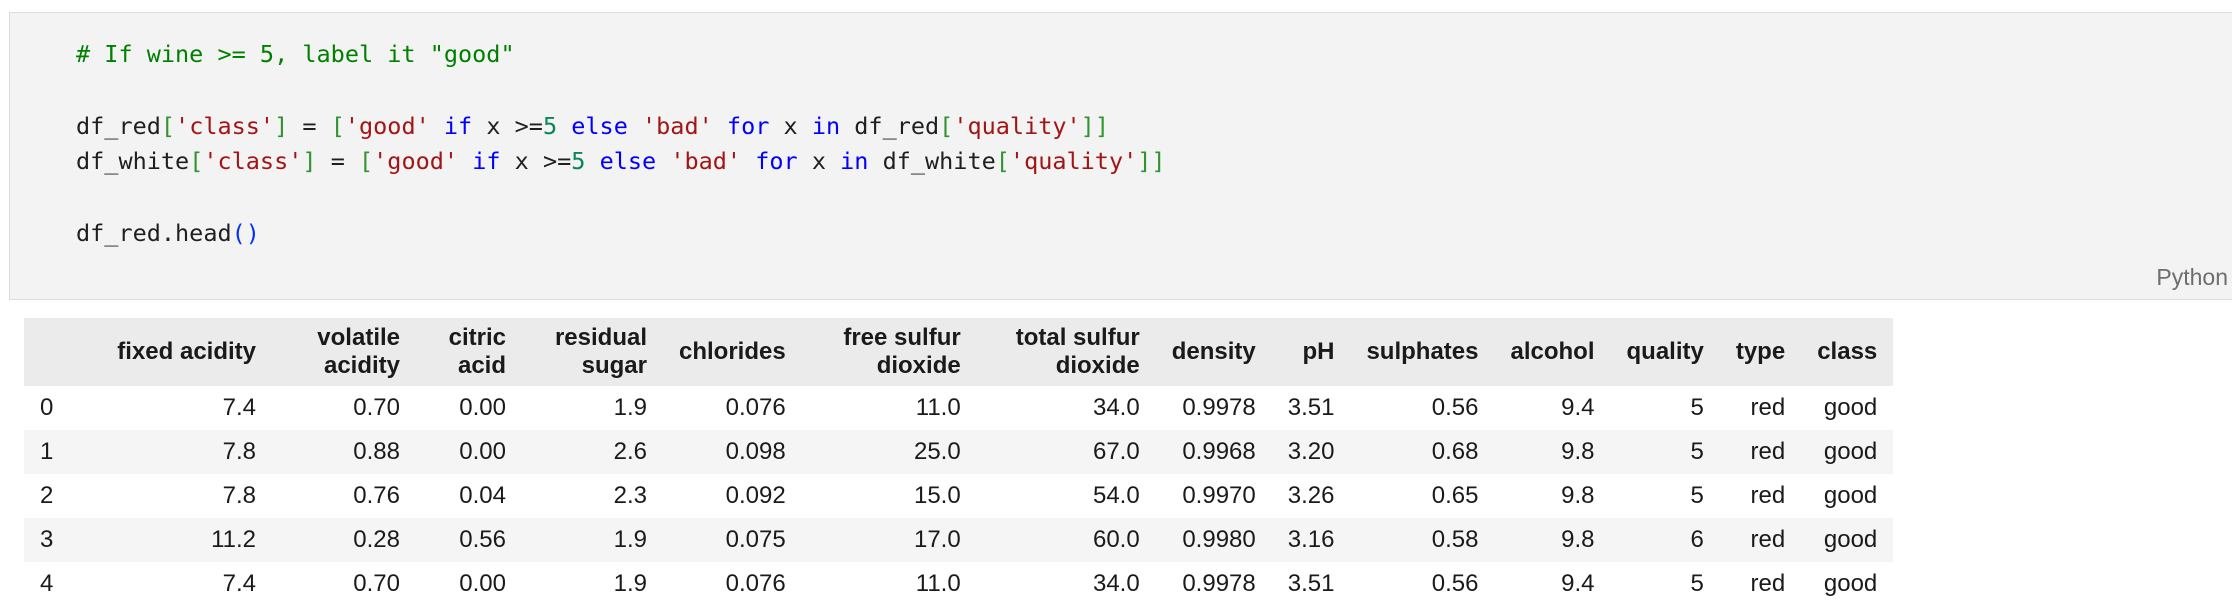 The height and width of the screenshot is (612, 2232). What do you see at coordinates (1697, 539) in the screenshot?
I see `table-cell: 6` at bounding box center [1697, 539].